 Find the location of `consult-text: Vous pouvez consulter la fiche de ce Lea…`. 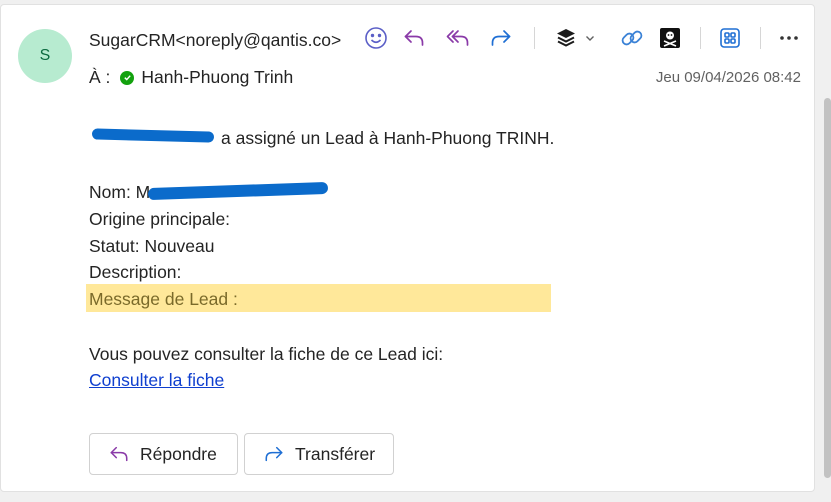

consult-text: Vous pouvez consulter la fiche de ce Lea… is located at coordinates (266, 354).